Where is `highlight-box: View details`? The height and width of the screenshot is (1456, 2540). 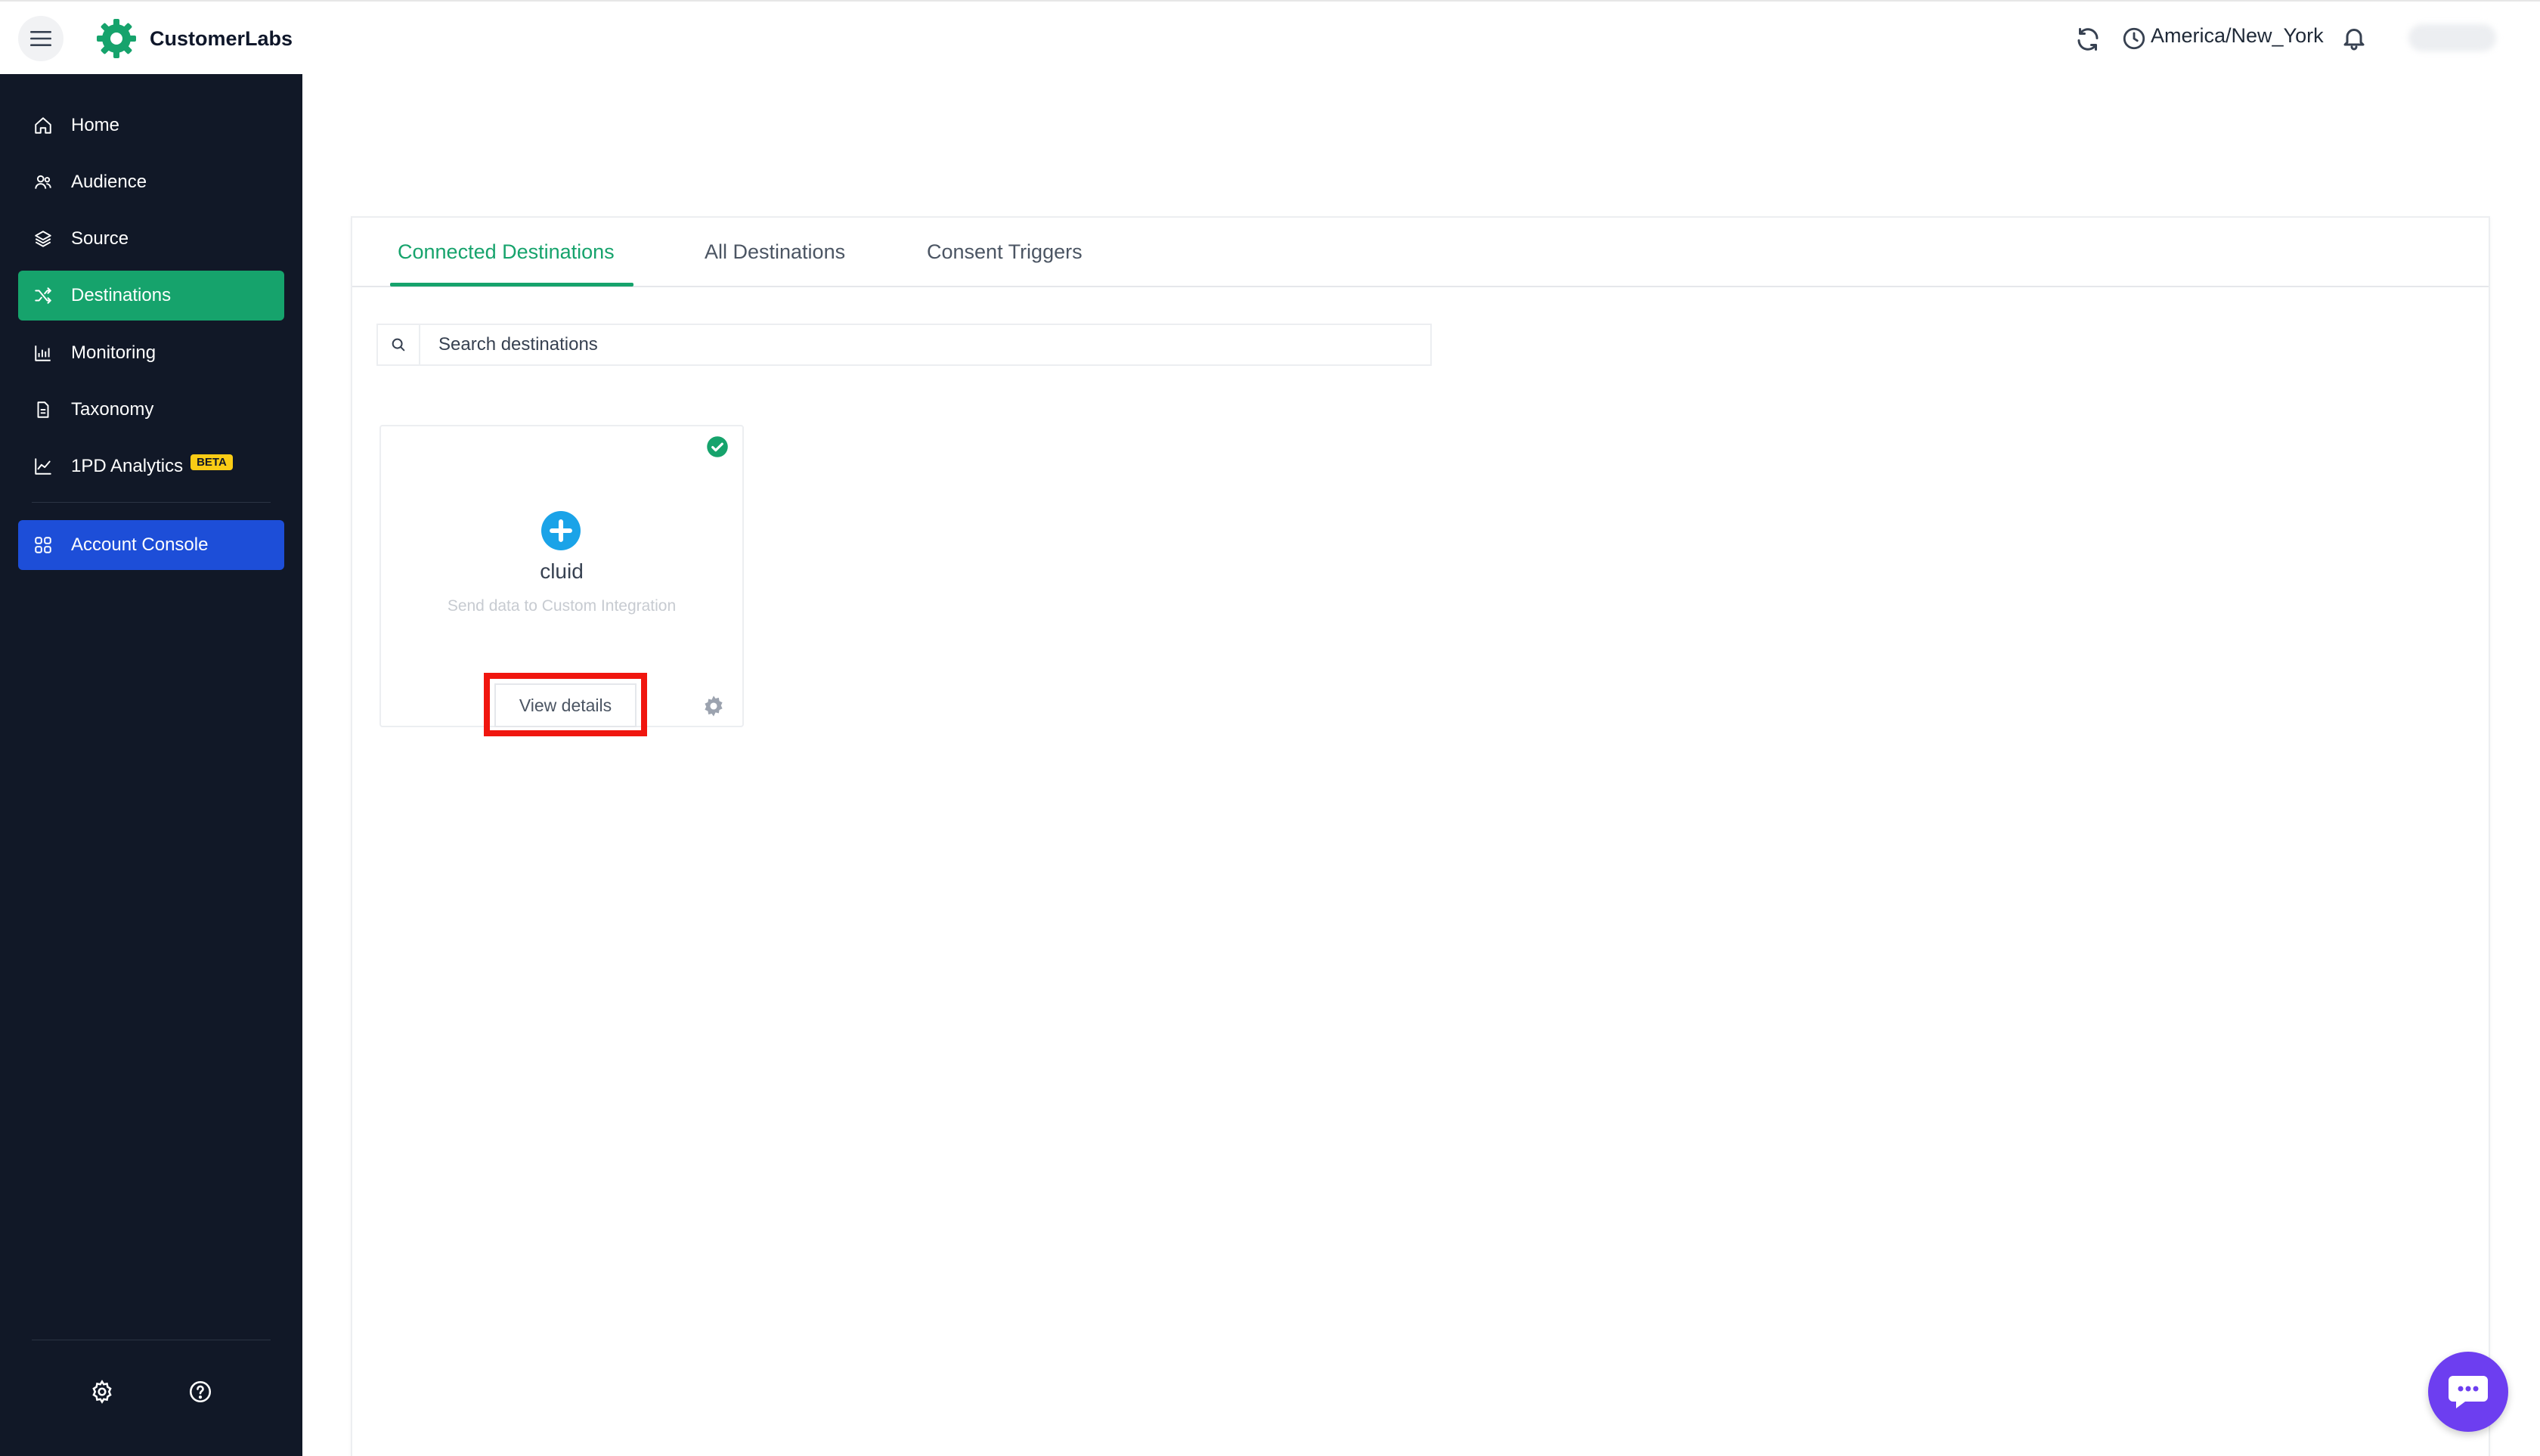 highlight-box: View details is located at coordinates (566, 704).